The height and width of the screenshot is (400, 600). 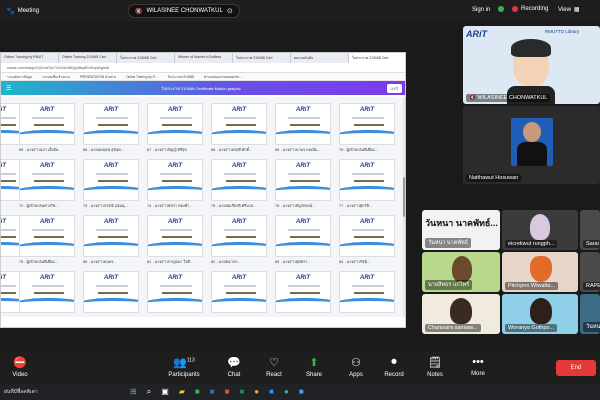 What do you see at coordinates (314, 367) in the screenshot?
I see `share-screen-button: ⬆ Share` at bounding box center [314, 367].